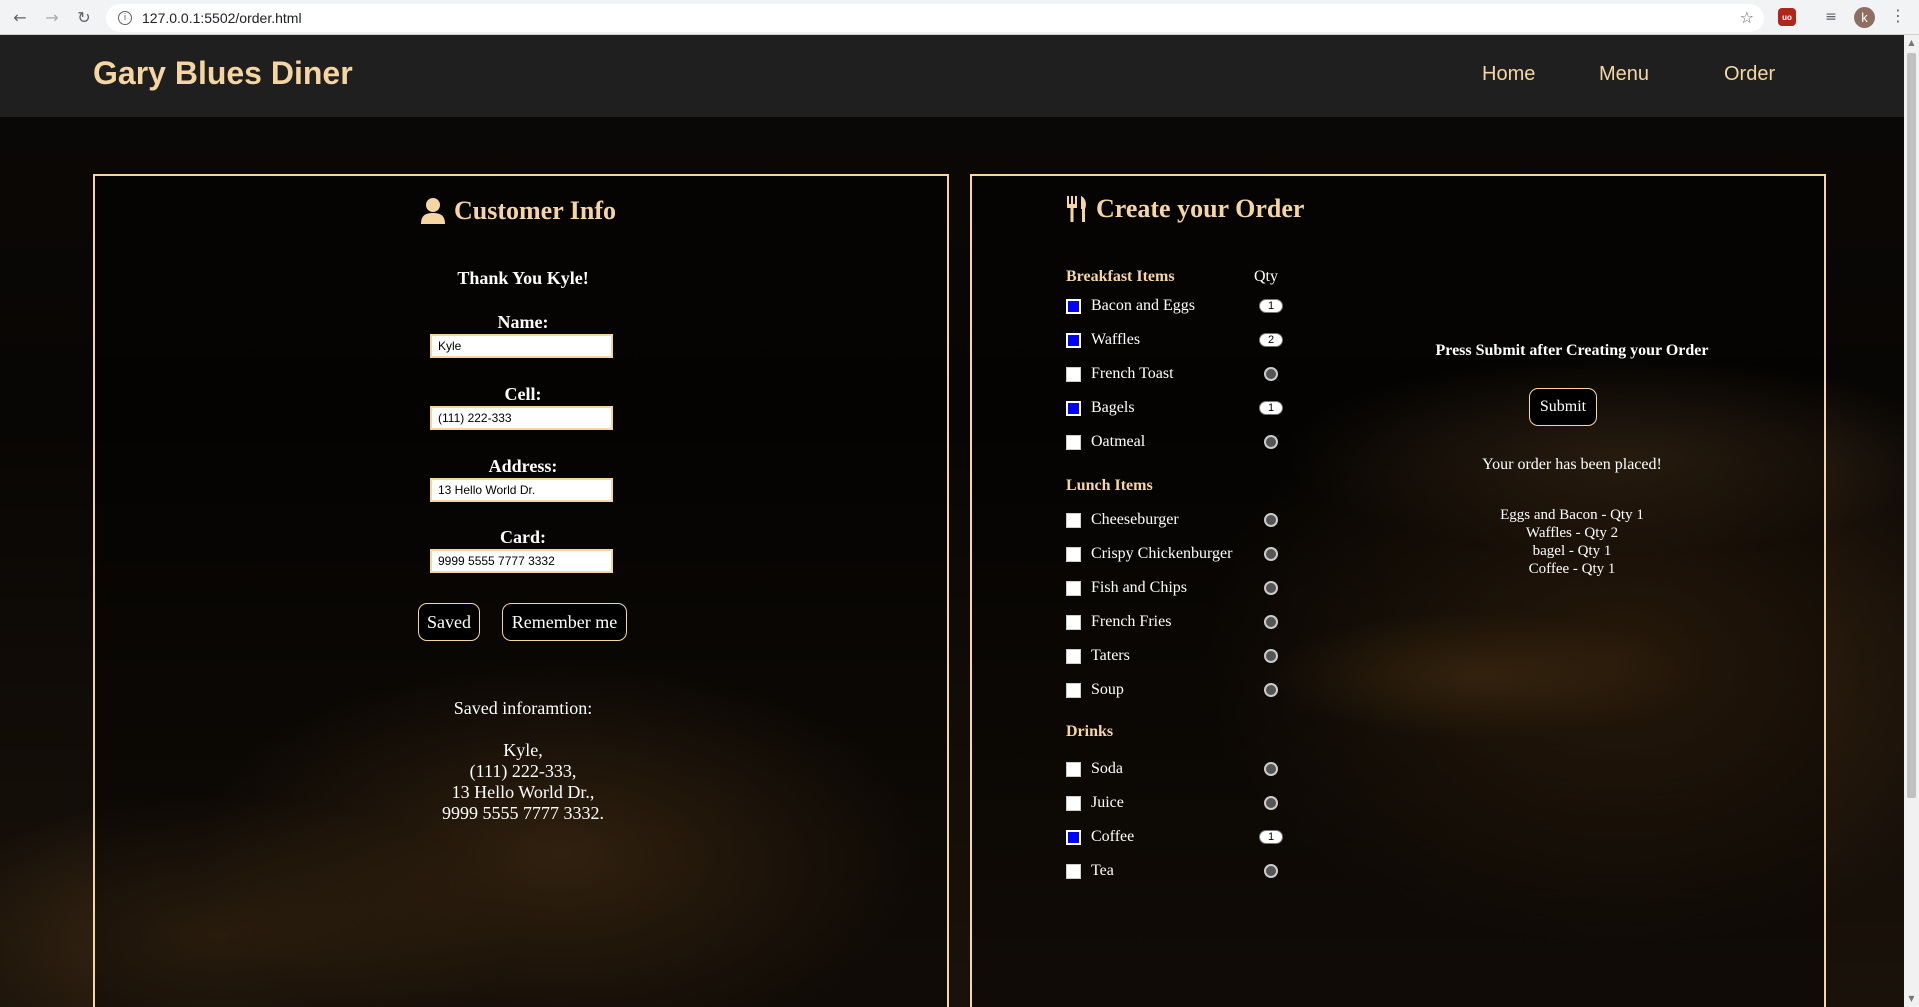 This screenshot has width=1919, height=1007. What do you see at coordinates (1898, 15) in the screenshot?
I see `browser-menu-icon: ⋮` at bounding box center [1898, 15].